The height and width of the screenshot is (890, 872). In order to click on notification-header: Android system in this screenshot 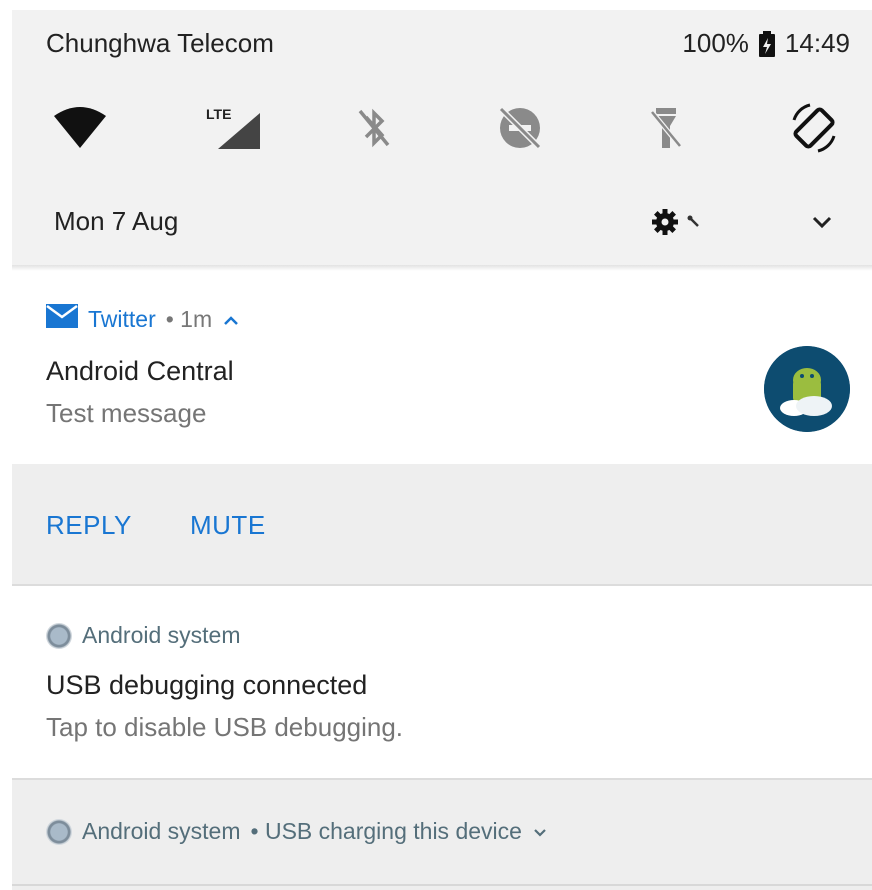, I will do `click(143, 635)`.